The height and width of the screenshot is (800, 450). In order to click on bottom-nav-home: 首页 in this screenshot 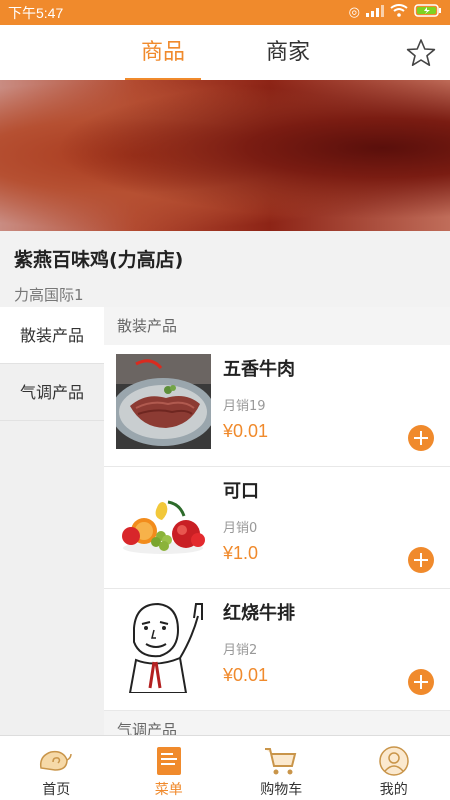, I will do `click(56, 768)`.